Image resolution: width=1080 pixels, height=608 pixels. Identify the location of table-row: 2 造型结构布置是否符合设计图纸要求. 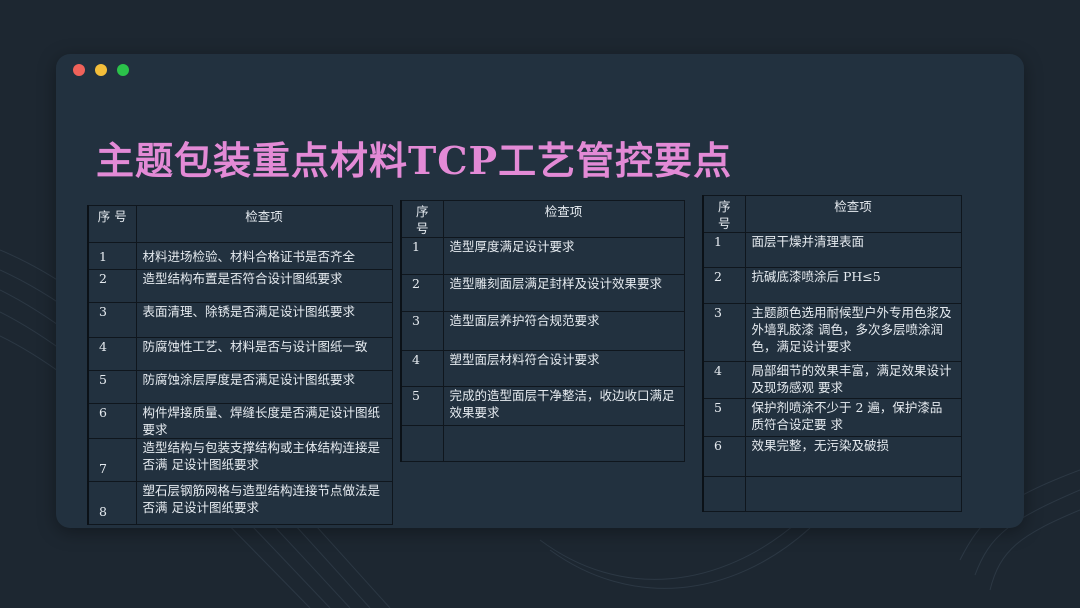
(240, 286).